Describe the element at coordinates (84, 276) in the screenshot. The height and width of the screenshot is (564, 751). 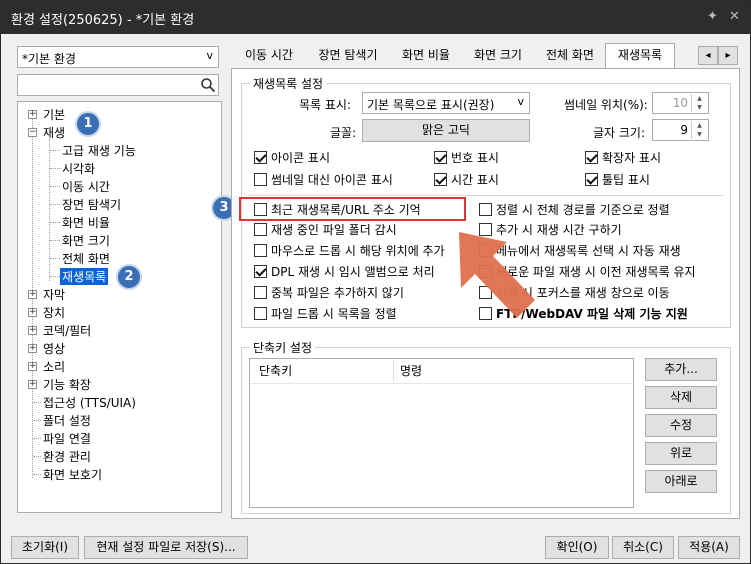
I see `tree-item-playlist: 재생목록` at that location.